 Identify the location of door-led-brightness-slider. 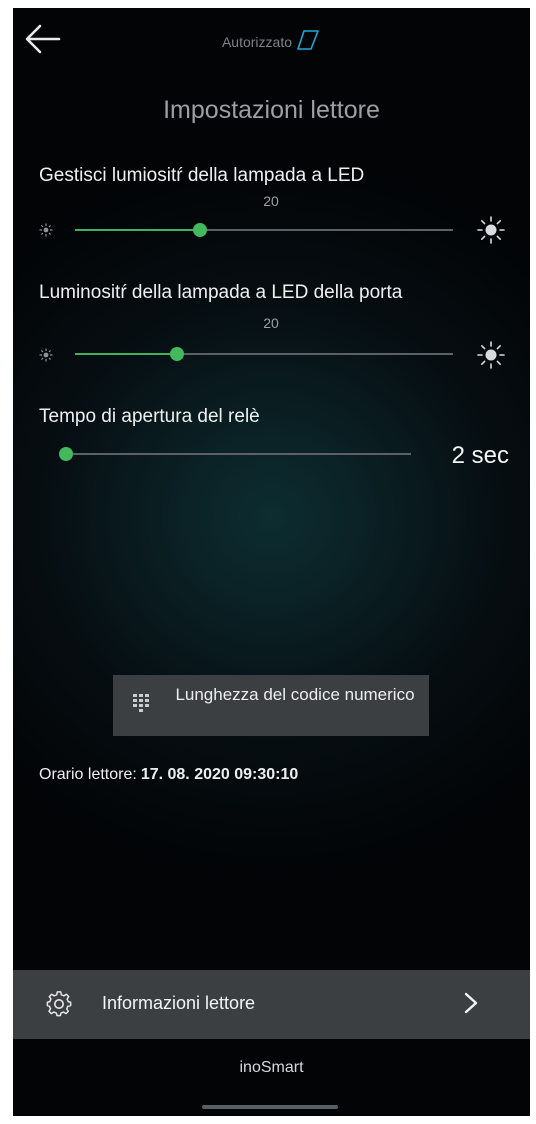
(264, 354).